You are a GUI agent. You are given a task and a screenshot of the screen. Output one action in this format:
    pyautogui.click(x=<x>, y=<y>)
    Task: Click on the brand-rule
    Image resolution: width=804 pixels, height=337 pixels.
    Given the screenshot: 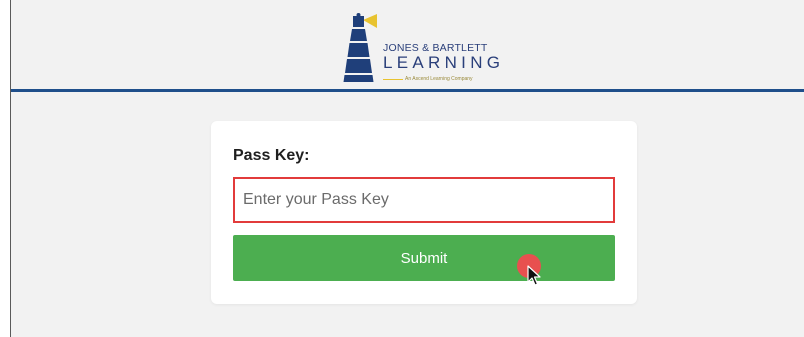 What is the action you would take?
    pyautogui.click(x=393, y=79)
    